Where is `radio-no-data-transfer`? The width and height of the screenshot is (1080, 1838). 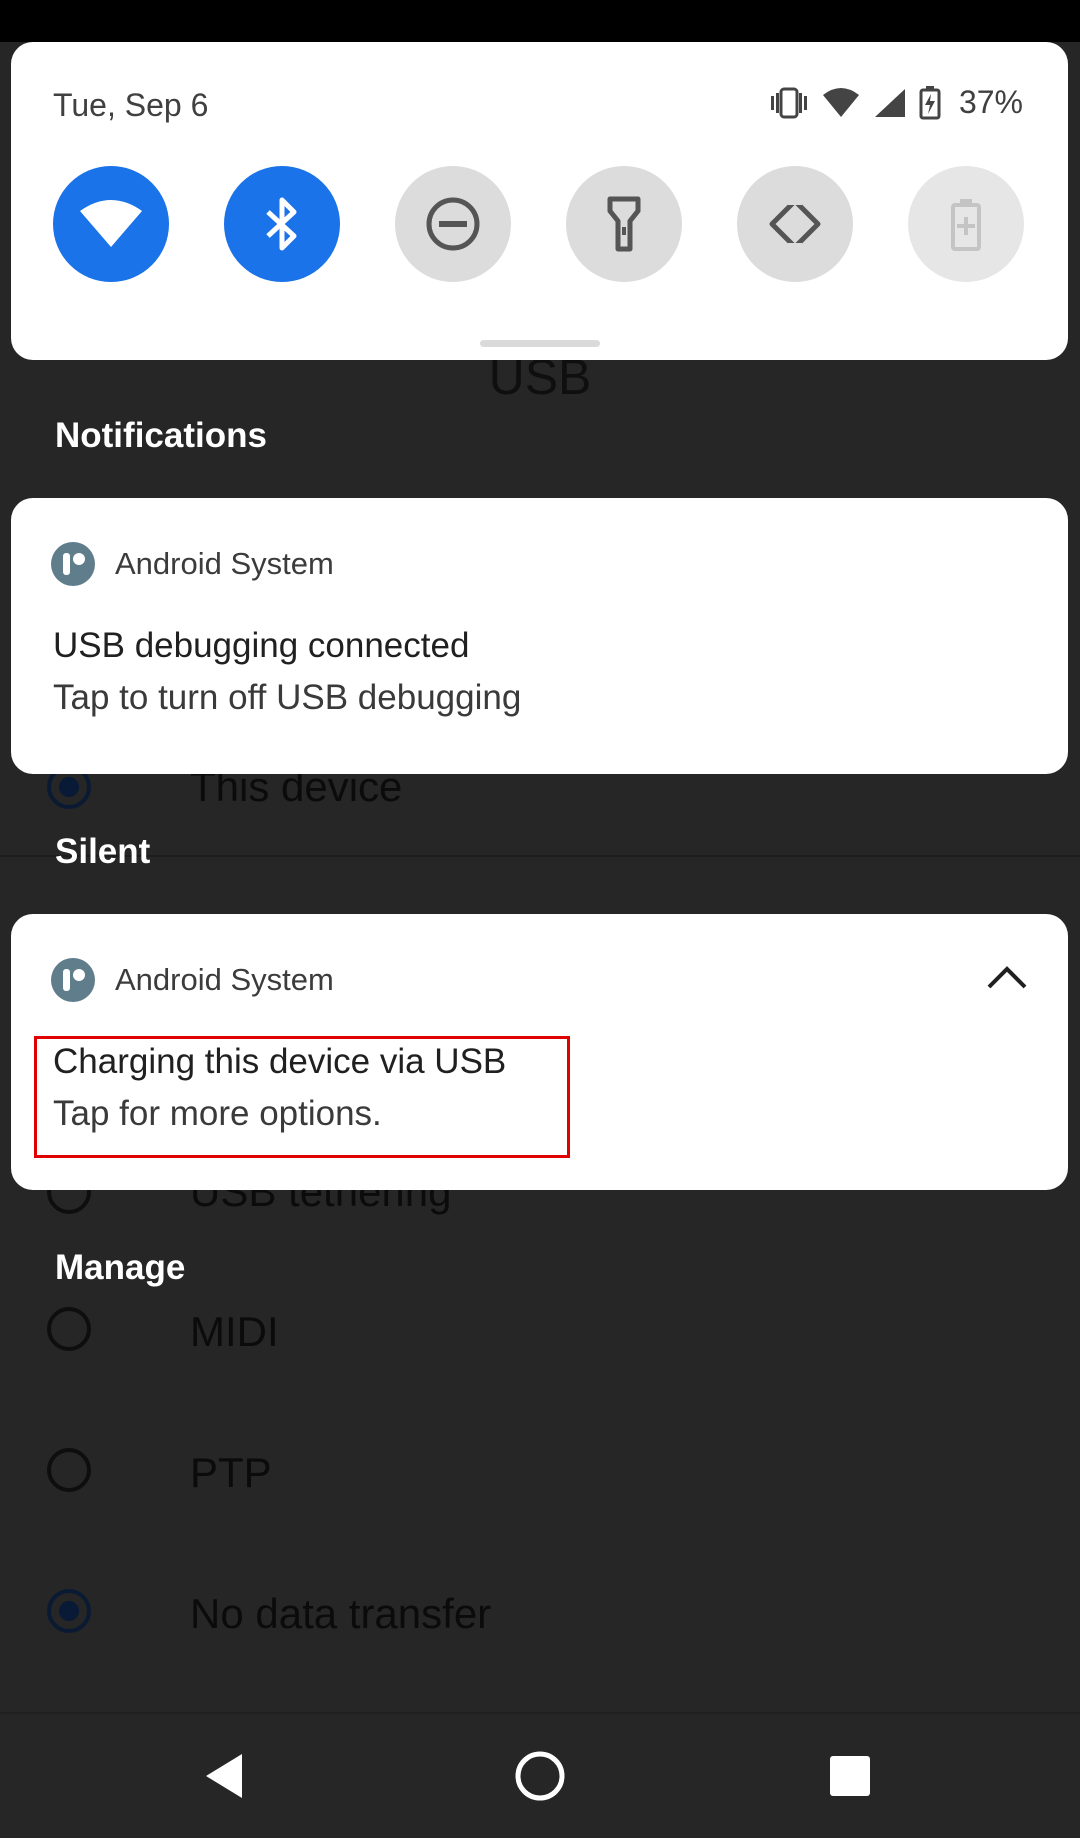 radio-no-data-transfer is located at coordinates (69, 1611).